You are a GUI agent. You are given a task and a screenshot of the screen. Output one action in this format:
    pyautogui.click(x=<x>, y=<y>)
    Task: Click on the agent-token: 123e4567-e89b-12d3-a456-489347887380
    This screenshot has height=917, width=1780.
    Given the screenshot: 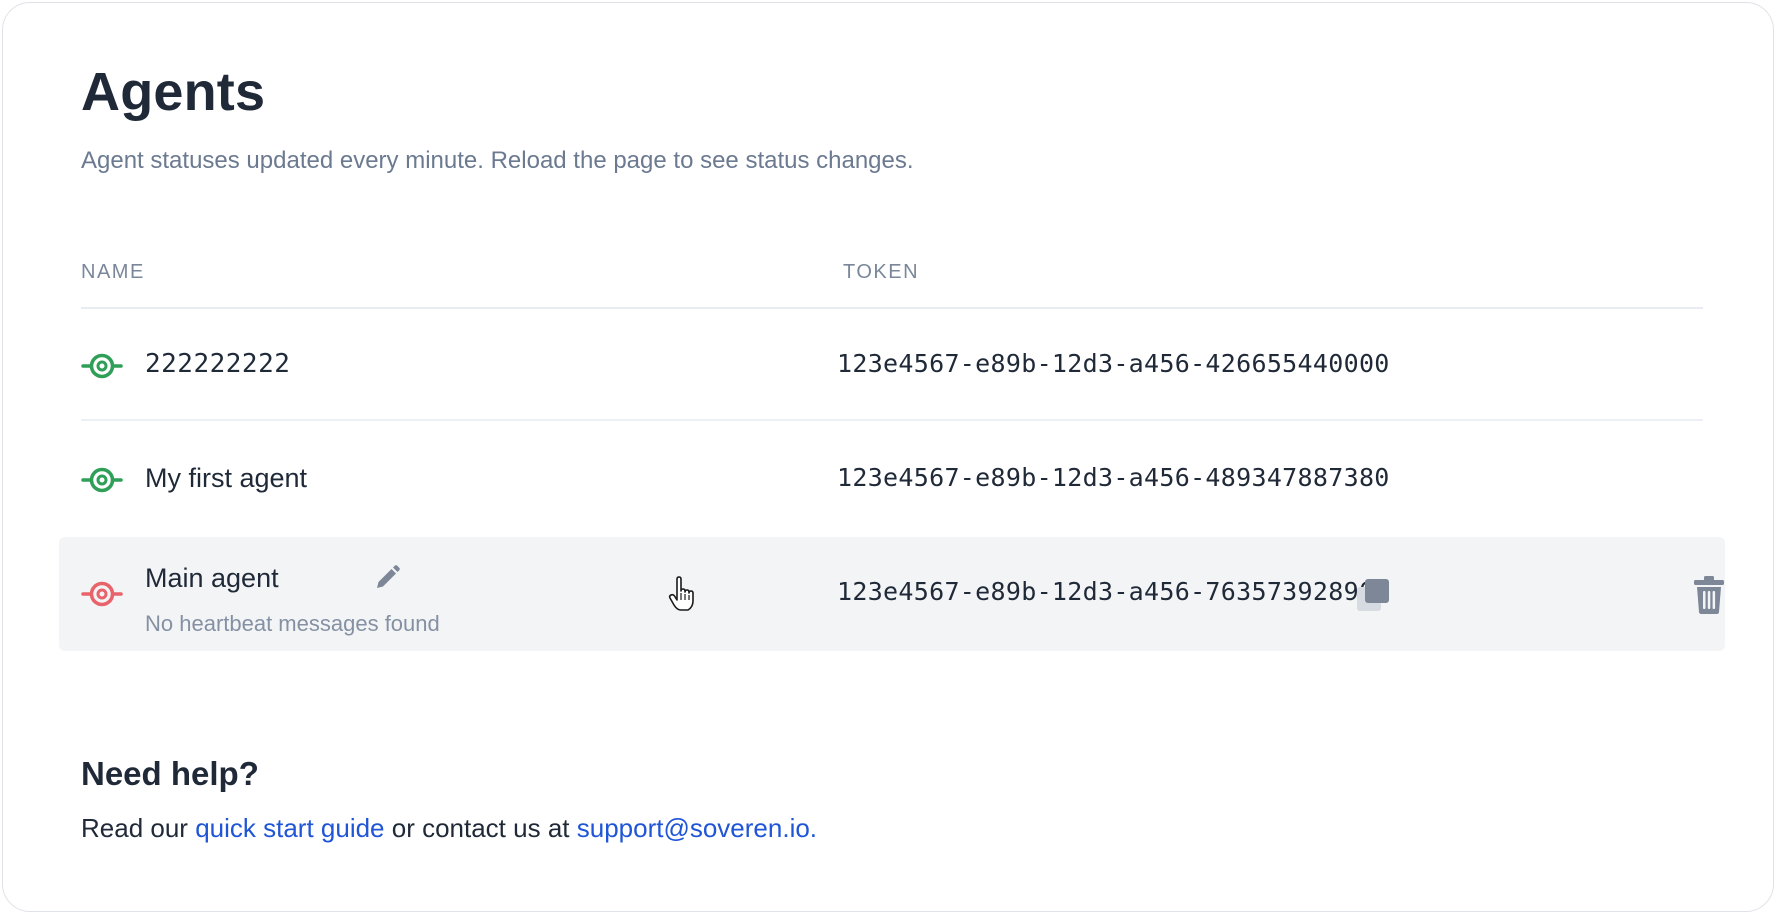 What is the action you would take?
    pyautogui.click(x=1113, y=477)
    